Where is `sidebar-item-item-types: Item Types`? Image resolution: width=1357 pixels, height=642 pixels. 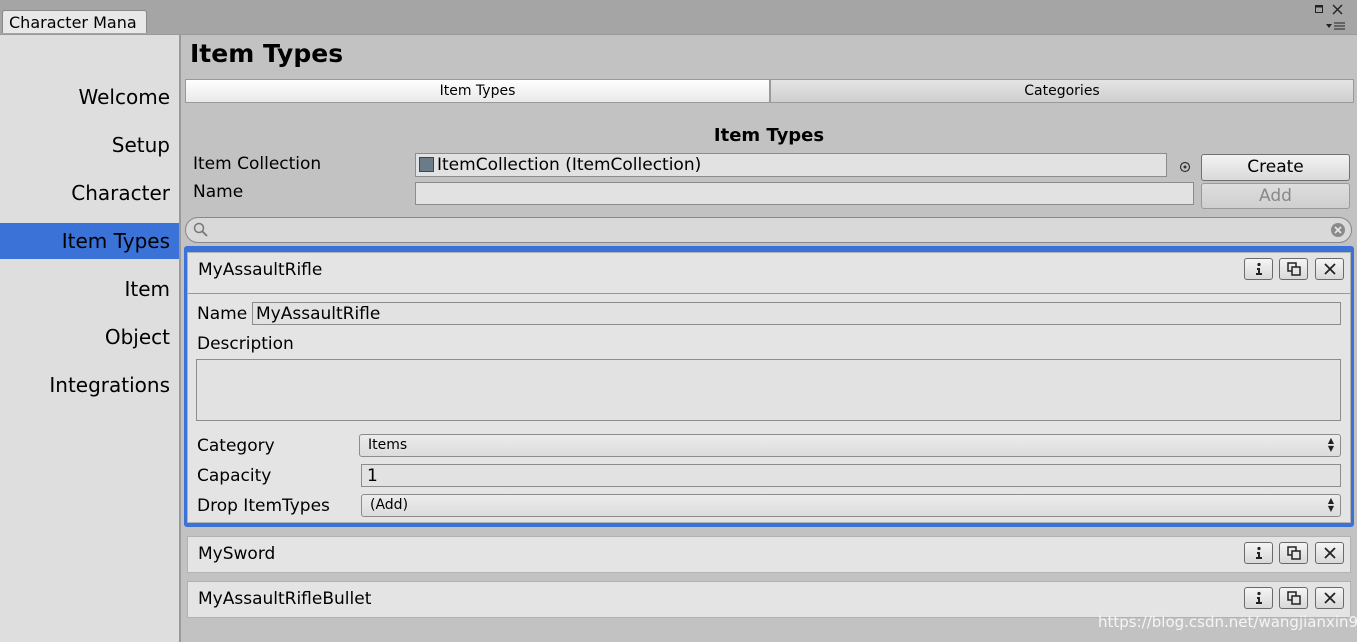 sidebar-item-item-types: Item Types is located at coordinates (89, 241).